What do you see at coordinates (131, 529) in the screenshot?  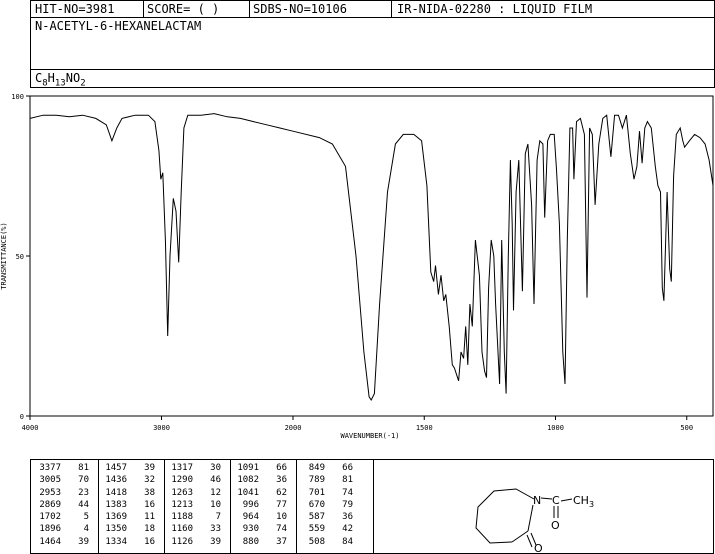 I see `peak-row: 1350 18` at bounding box center [131, 529].